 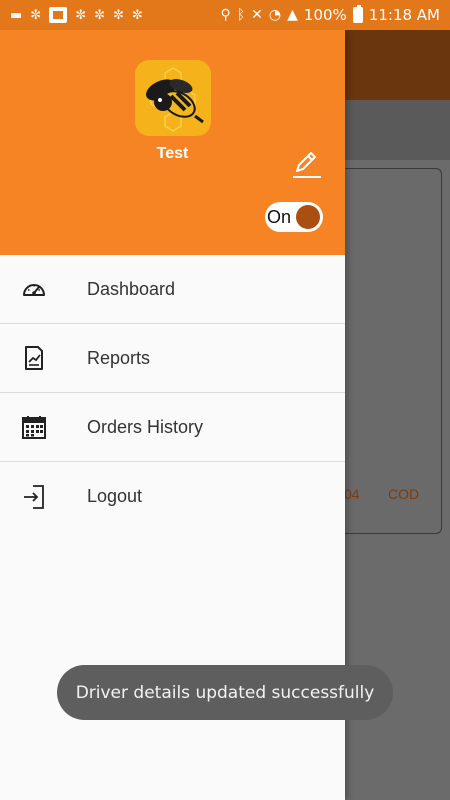 I want to click on calendar-icon, so click(x=34, y=427).